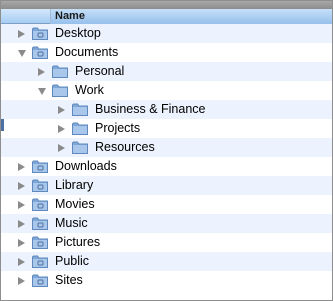 Image resolution: width=333 pixels, height=301 pixels. What do you see at coordinates (125, 147) in the screenshot?
I see `tree-row-label: Resources` at bounding box center [125, 147].